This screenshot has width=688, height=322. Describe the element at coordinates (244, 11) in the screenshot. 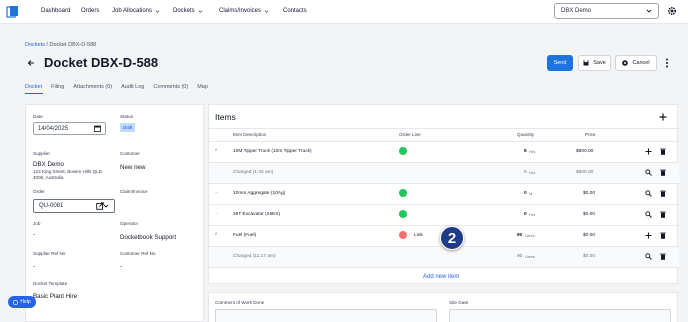

I see `nav-claims-invoices: Claims/Invoices` at that location.